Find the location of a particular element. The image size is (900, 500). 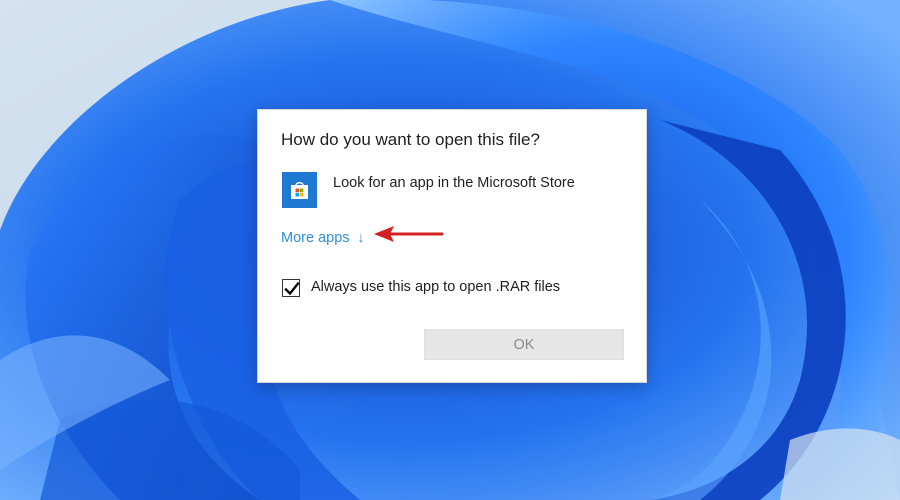

microsoft-store-option: Look for an app in the Microsoft Store is located at coordinates (452, 190).